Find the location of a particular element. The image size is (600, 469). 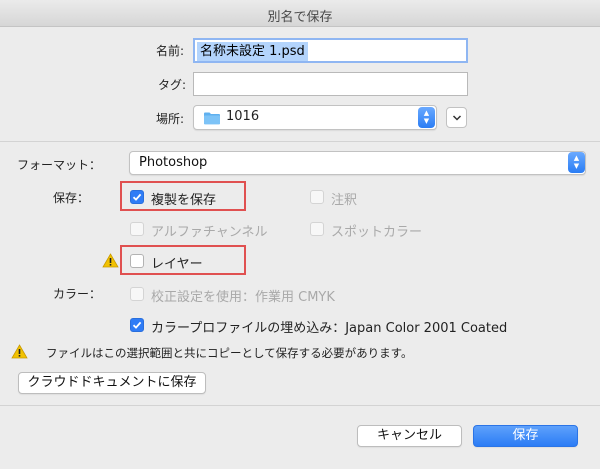

save-button: 保存 is located at coordinates (525, 436).